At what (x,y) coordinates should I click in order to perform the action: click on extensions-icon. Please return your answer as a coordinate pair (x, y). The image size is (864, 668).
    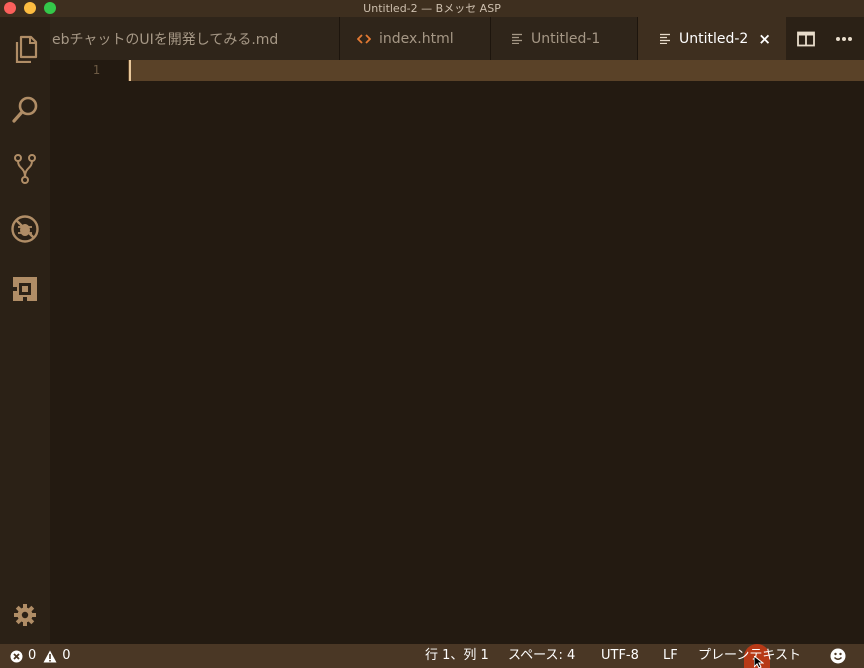
    Looking at the image, I should click on (25, 289).